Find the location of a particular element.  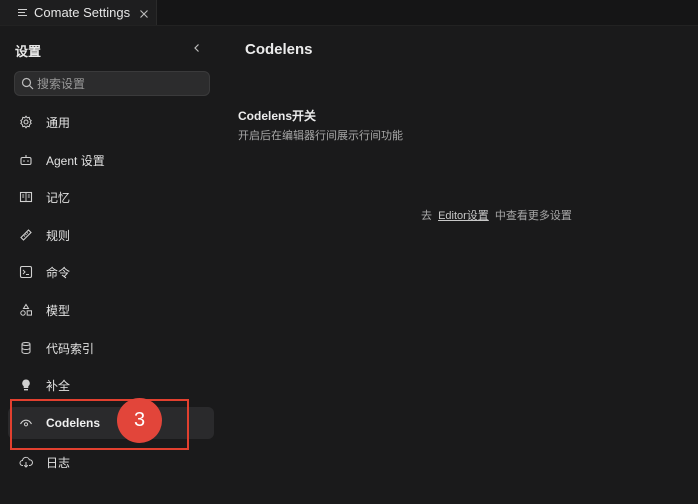

sidebar-item-completion: 补全 is located at coordinates (111, 385).